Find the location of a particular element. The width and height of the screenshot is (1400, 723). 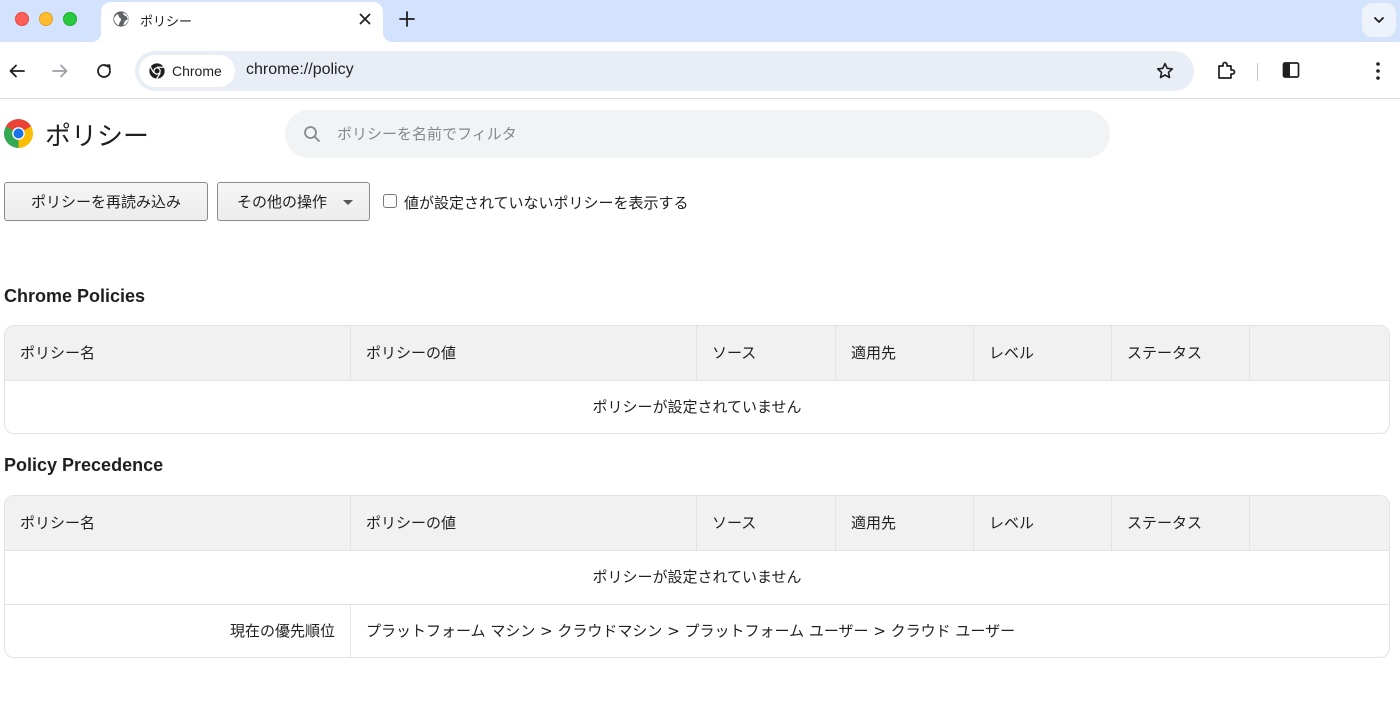

show-unset-checkbox is located at coordinates (390, 201).